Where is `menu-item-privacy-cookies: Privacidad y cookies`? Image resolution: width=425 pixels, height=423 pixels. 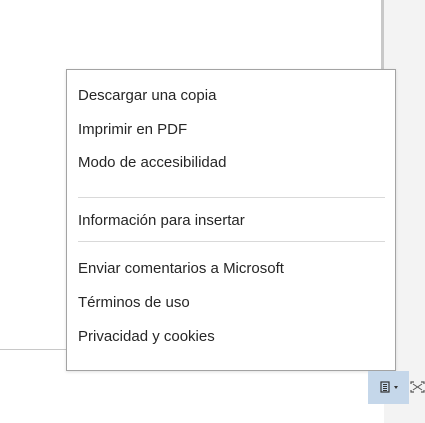 menu-item-privacy-cookies: Privacidad y cookies is located at coordinates (231, 337).